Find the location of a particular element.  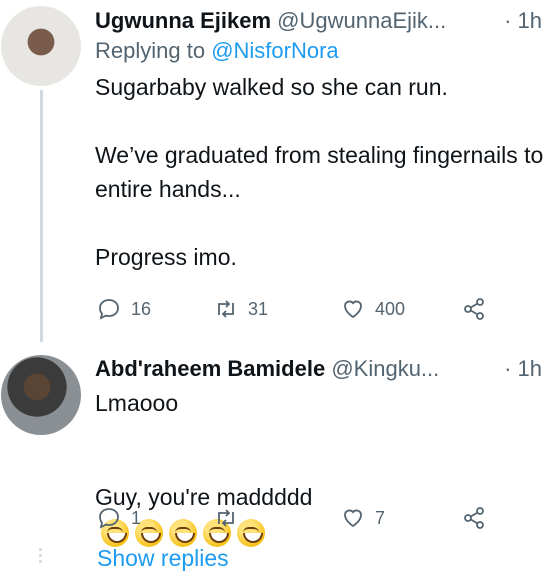

reply-button: 16 is located at coordinates (124, 309).